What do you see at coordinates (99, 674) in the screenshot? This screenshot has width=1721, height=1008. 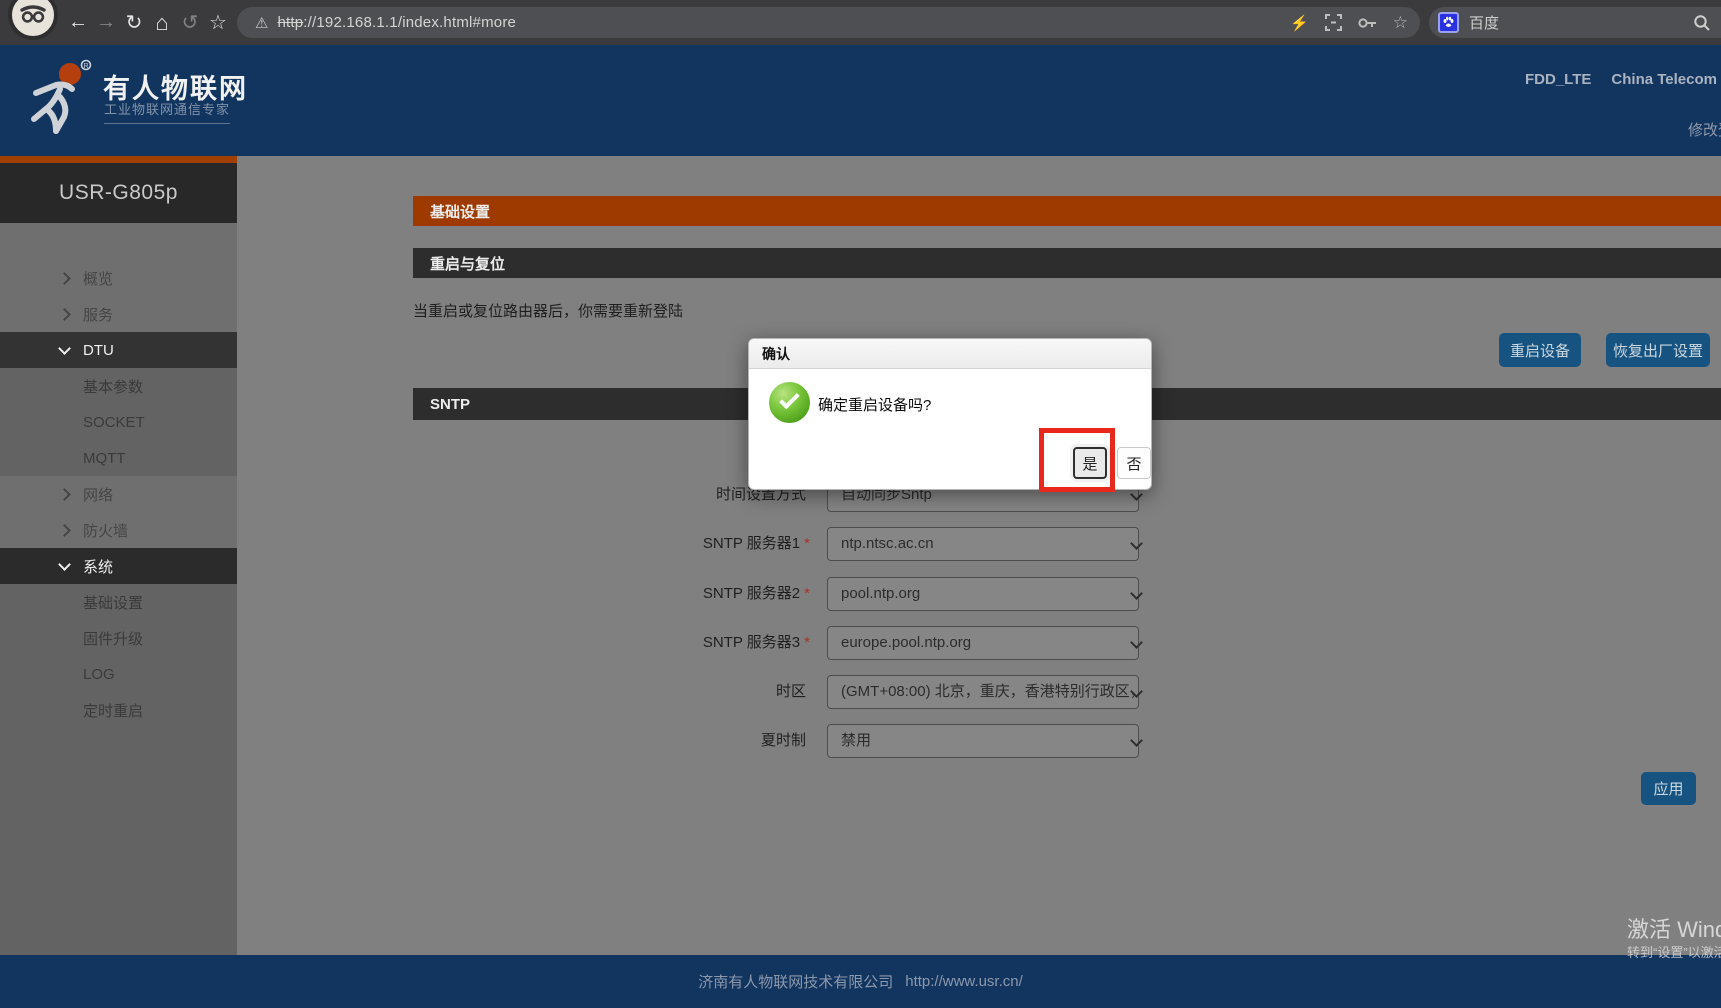 I see `sidebar-item-label: LOG` at bounding box center [99, 674].